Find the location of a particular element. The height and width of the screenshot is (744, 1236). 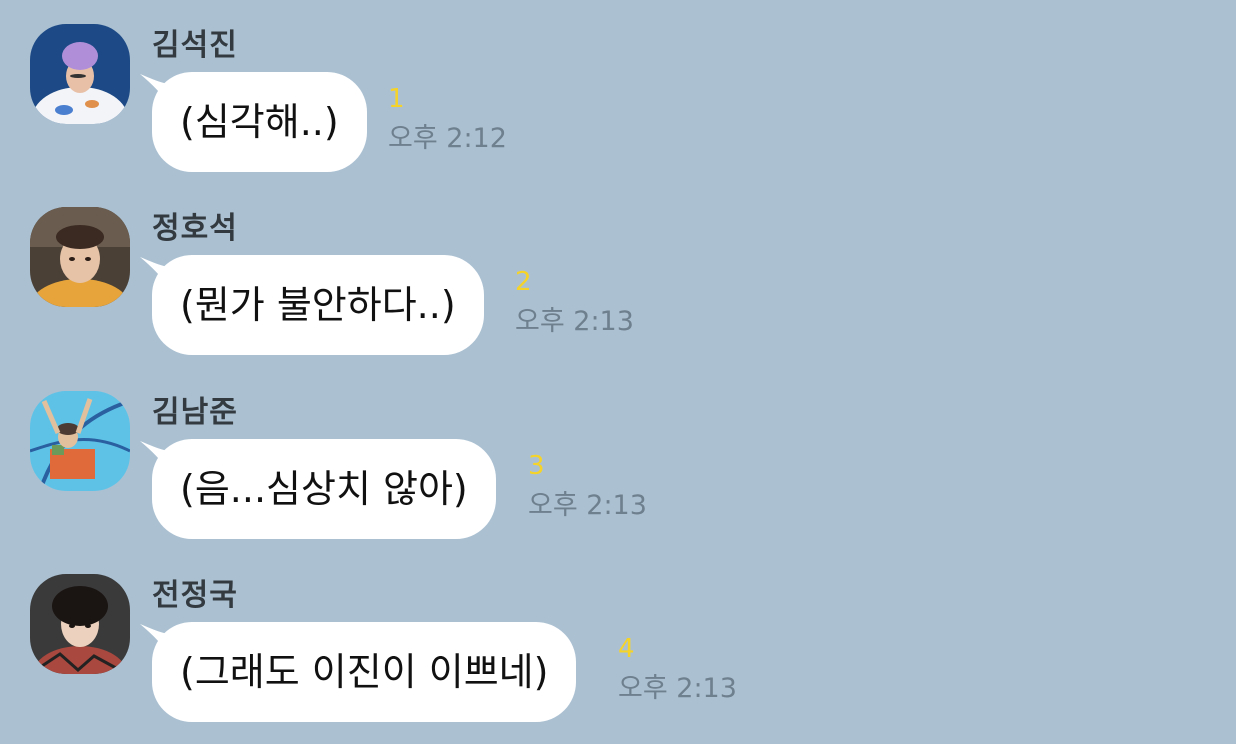

sender-name: 정호석 is located at coordinates (195, 228).